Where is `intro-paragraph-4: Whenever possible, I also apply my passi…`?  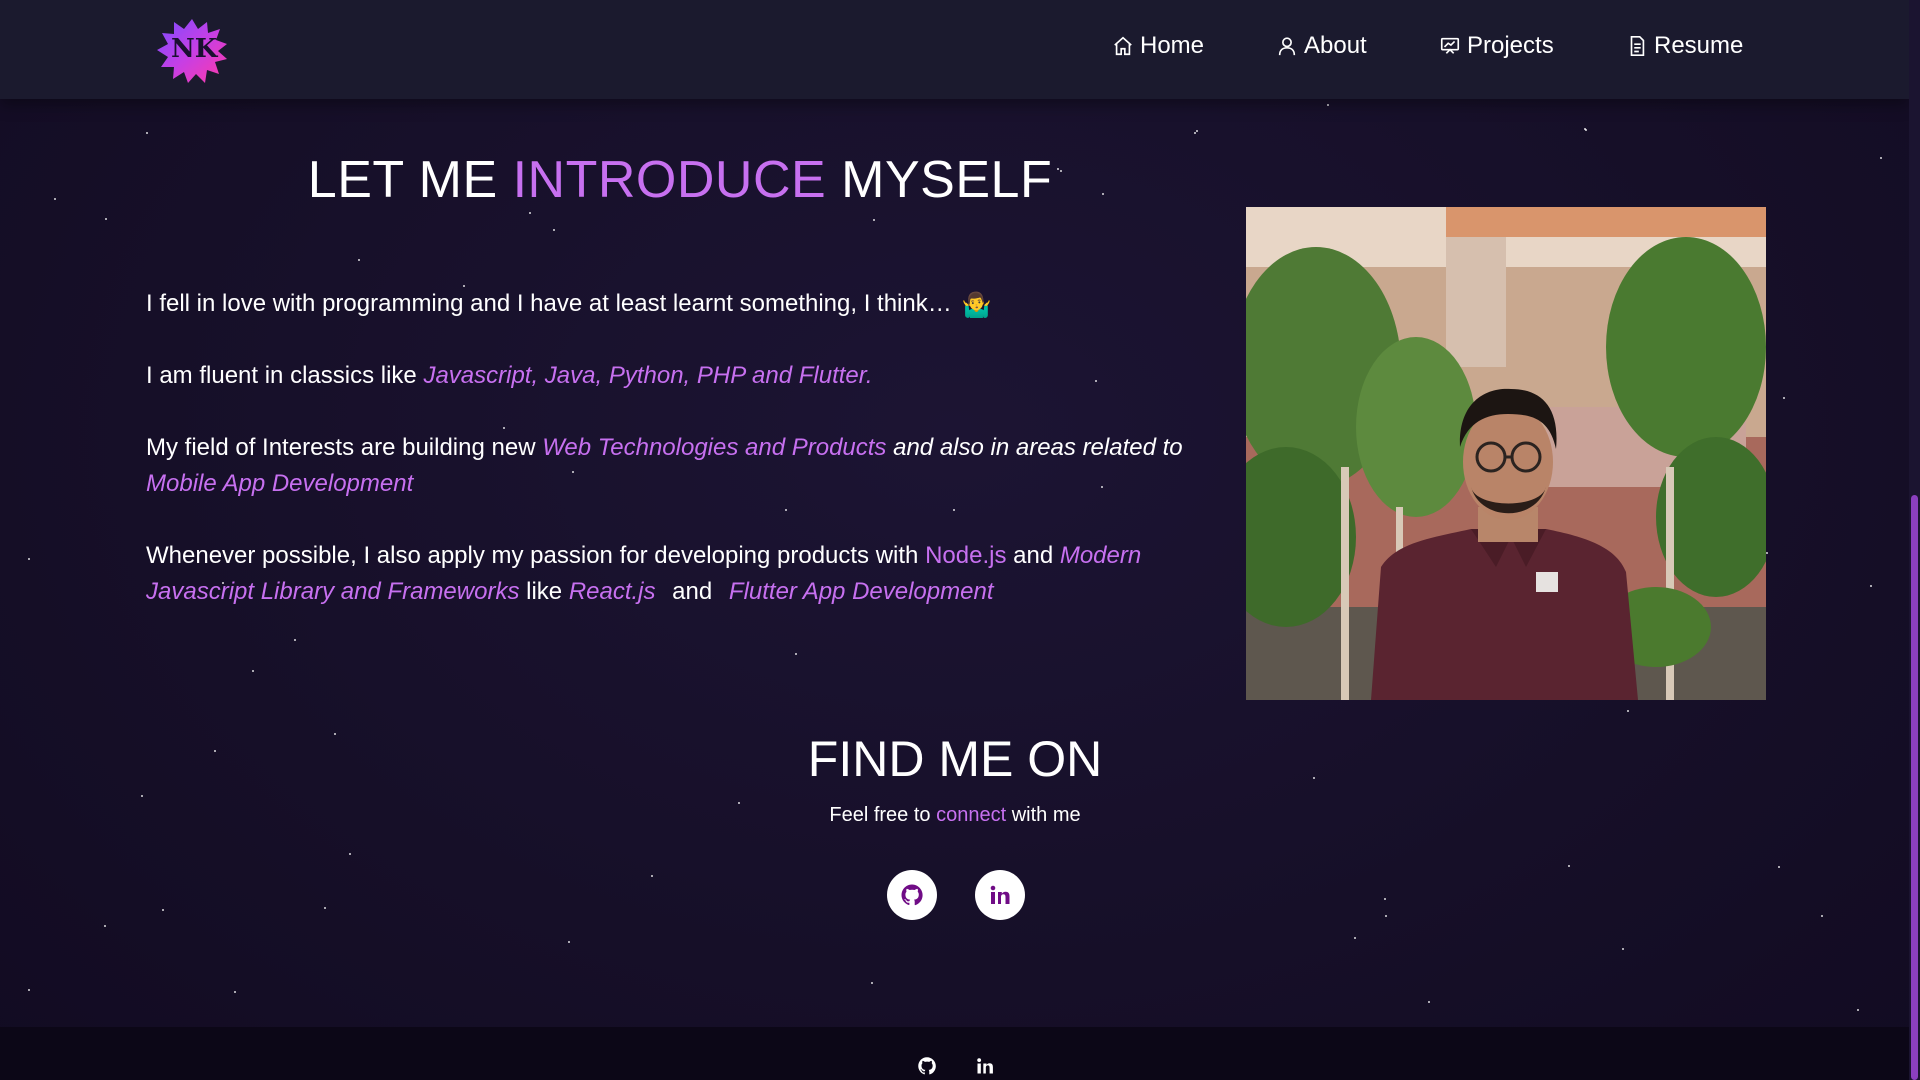
intro-paragraph-4: Whenever possible, I also apply my passi… is located at coordinates (686, 574).